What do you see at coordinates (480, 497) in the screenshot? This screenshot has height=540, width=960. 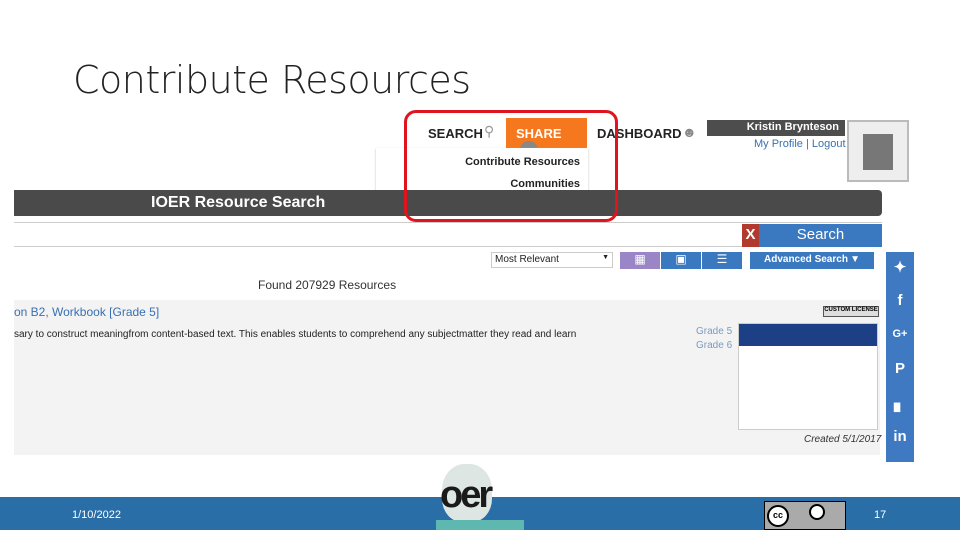 I see `oer-logo: oer` at bounding box center [480, 497].